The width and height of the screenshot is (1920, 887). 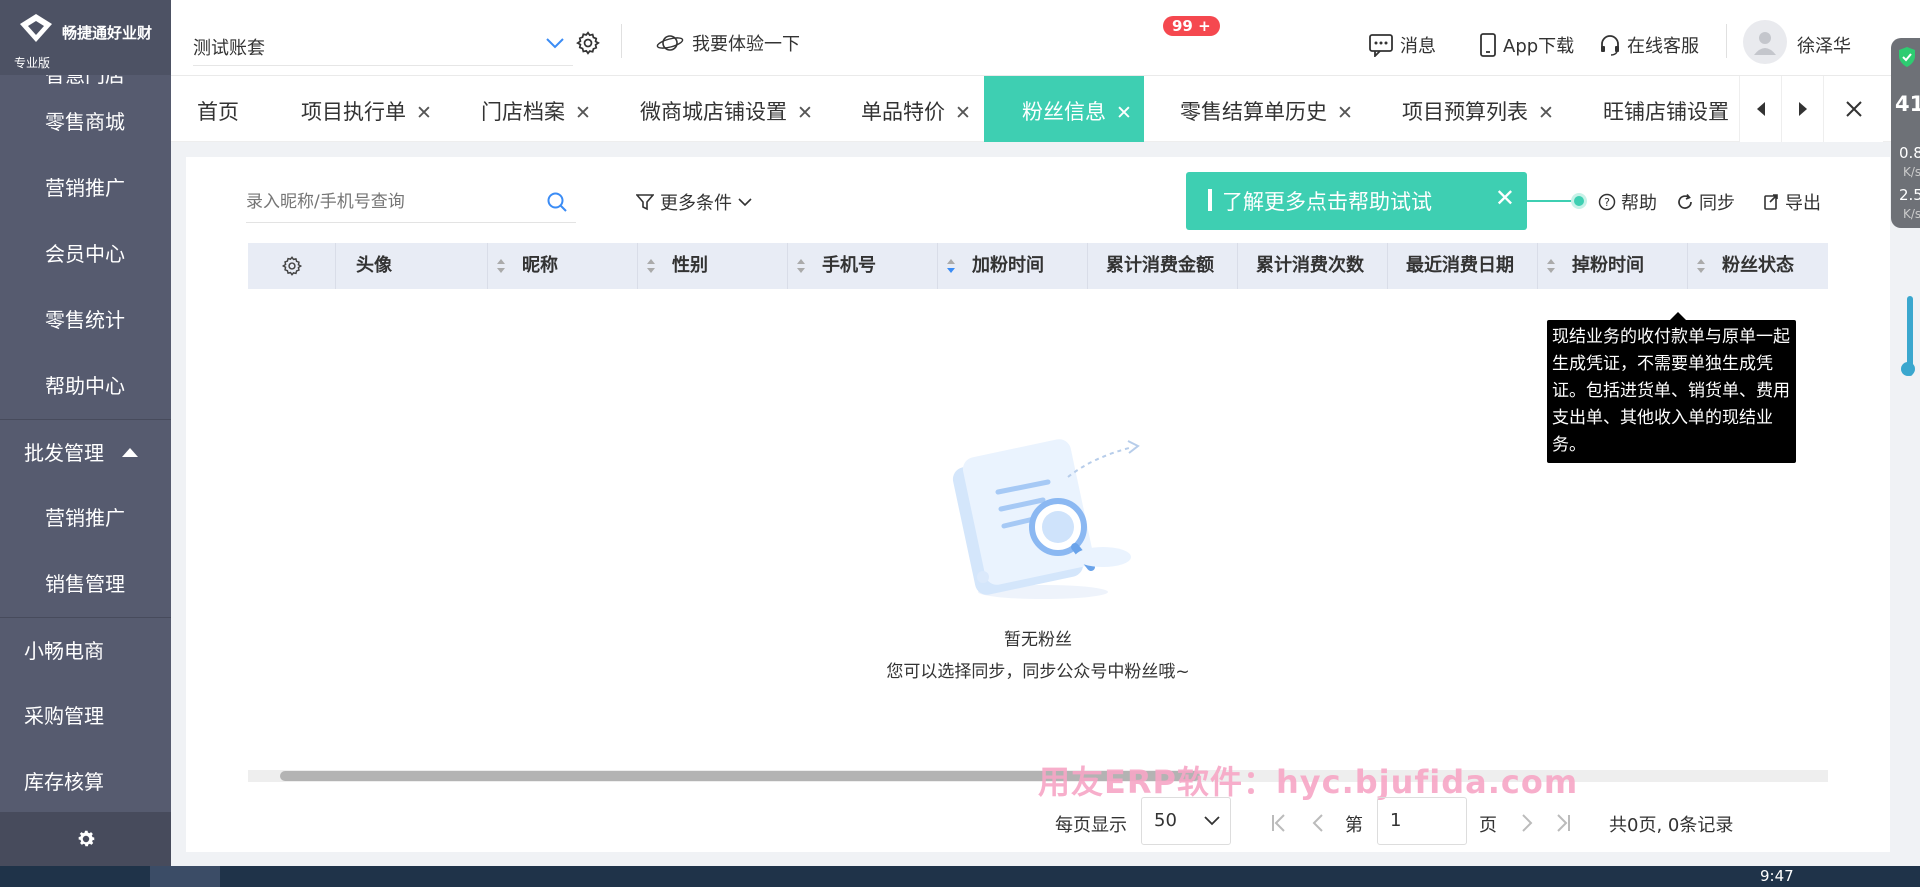 I want to click on column-header-follow-time: 加粉时间, so click(x=1013, y=266).